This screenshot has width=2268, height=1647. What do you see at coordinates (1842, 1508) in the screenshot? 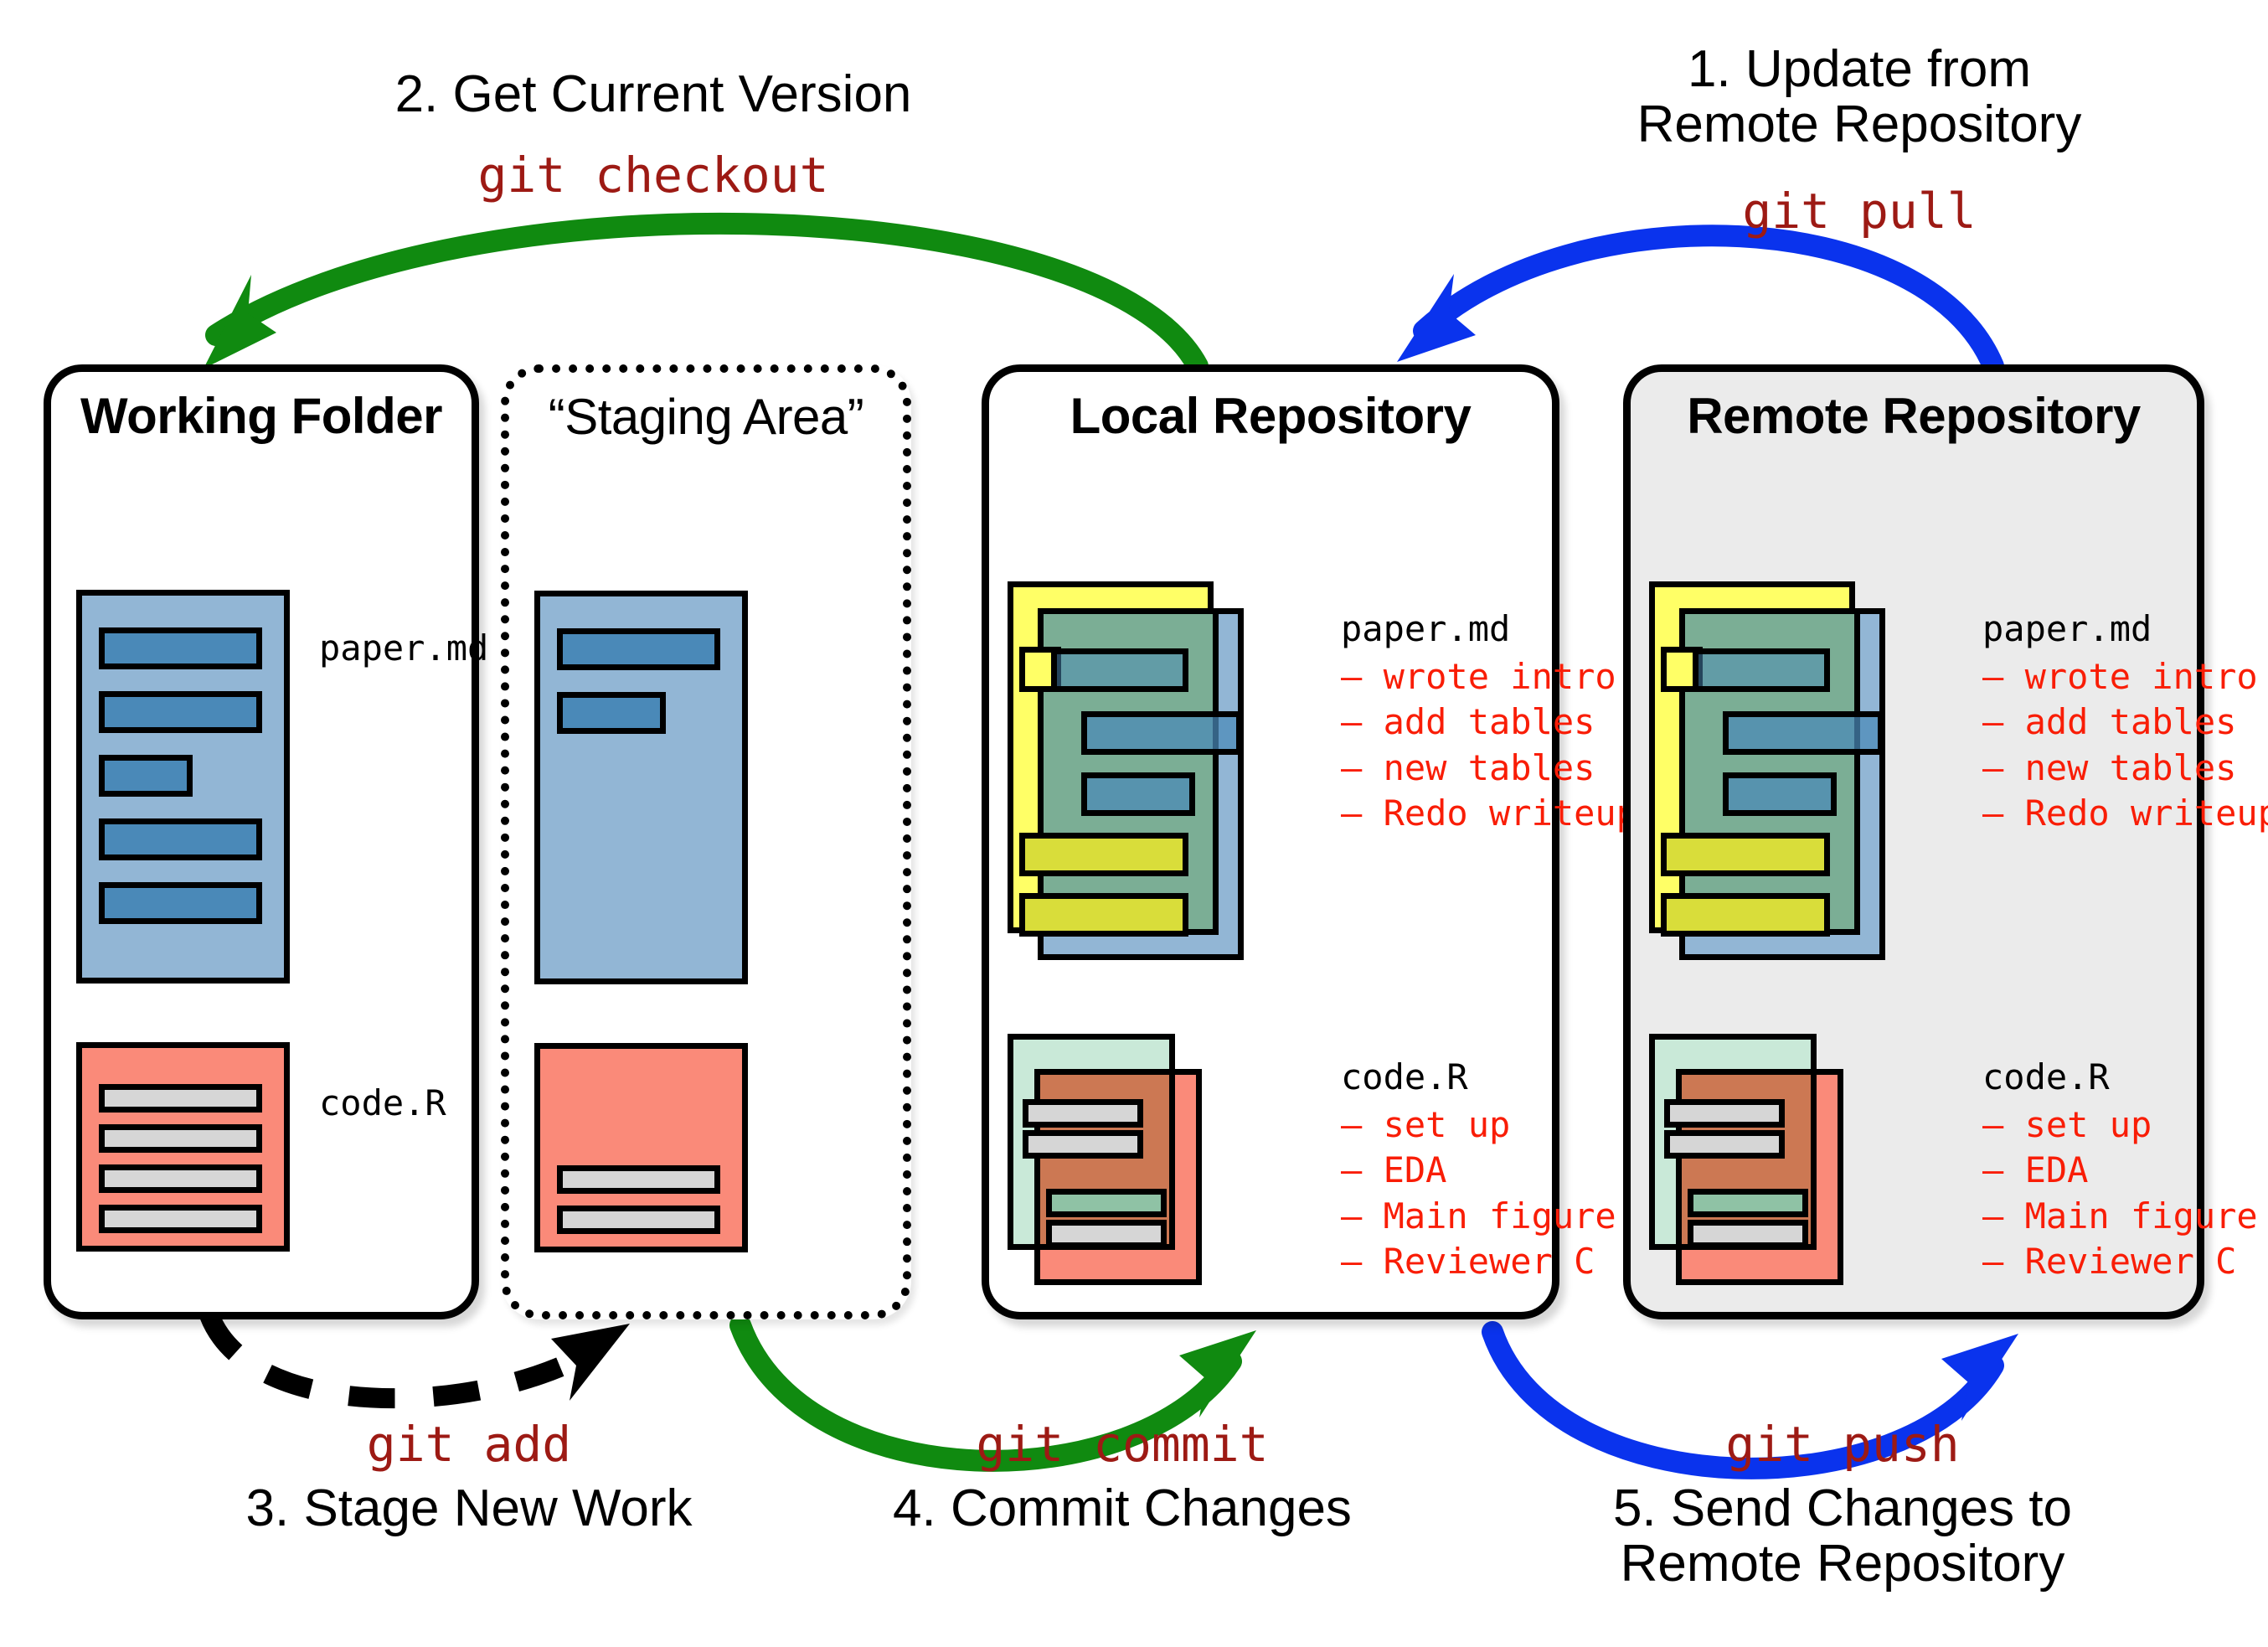
I see `step-push-line1: 5. Send Changes to` at bounding box center [1842, 1508].